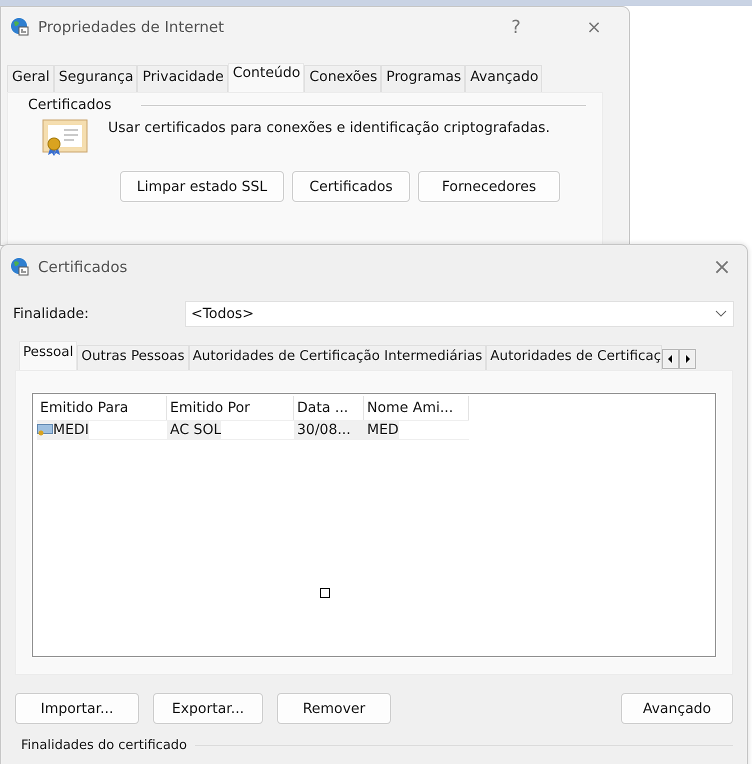  Describe the element at coordinates (489, 186) in the screenshot. I see `dialog-button: Fornecedores` at that location.